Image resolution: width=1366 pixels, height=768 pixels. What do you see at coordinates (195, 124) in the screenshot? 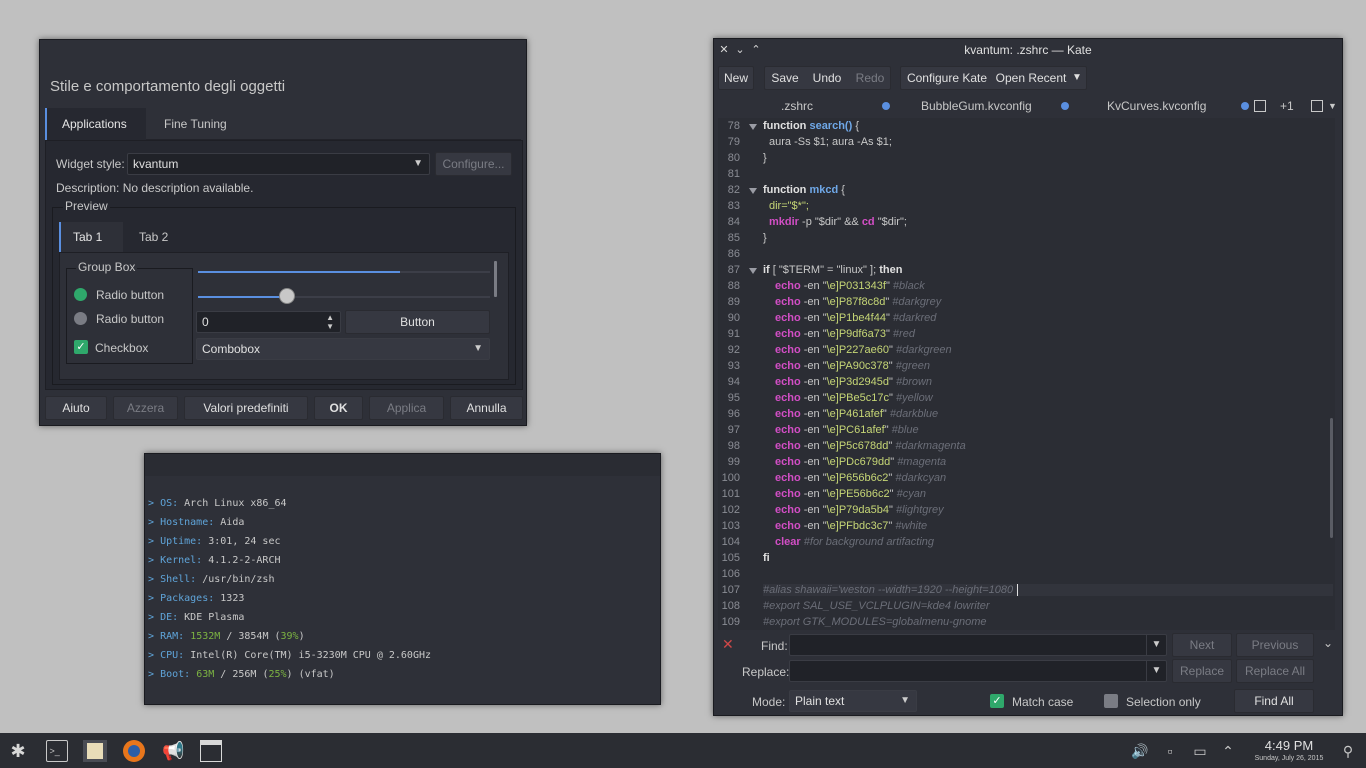
I see `tab-fine-tuning: Fine Tuning` at bounding box center [195, 124].